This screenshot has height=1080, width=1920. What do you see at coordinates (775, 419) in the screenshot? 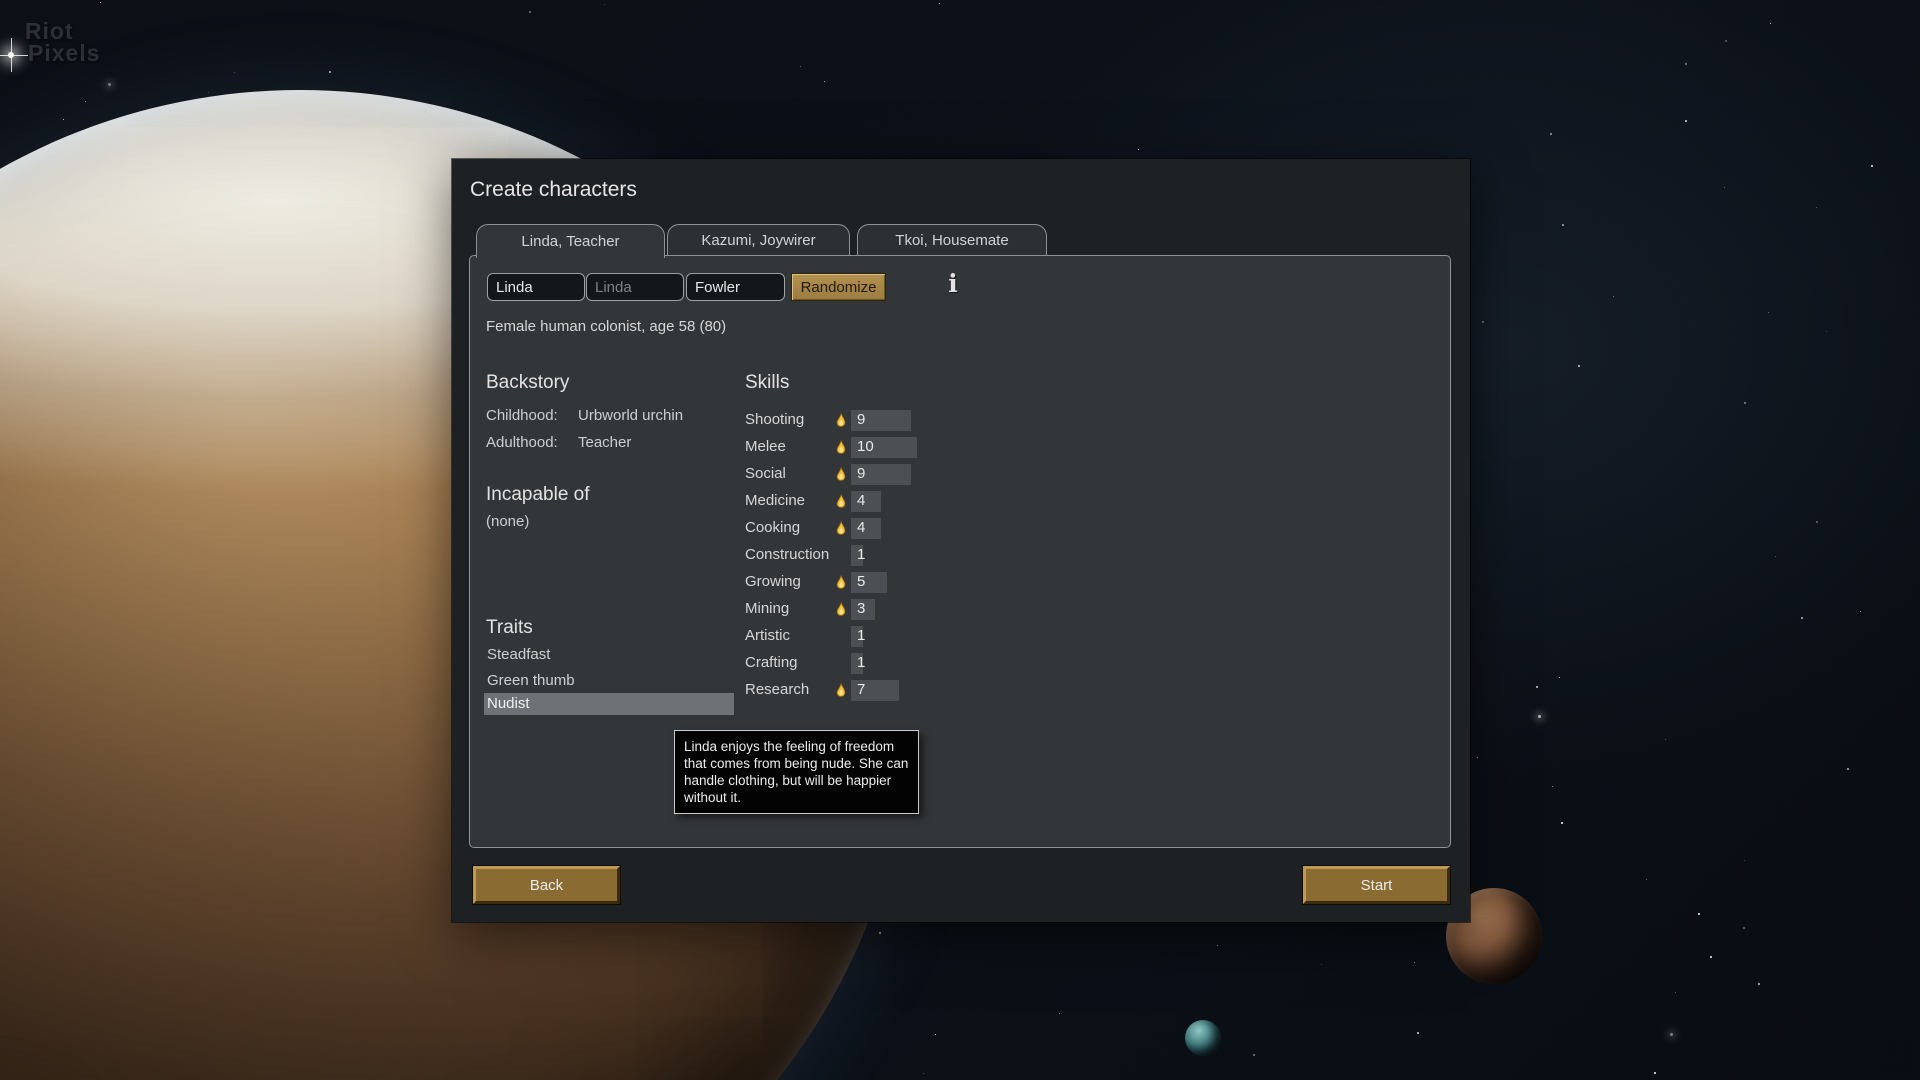
I see `skill-label: Shooting` at bounding box center [775, 419].